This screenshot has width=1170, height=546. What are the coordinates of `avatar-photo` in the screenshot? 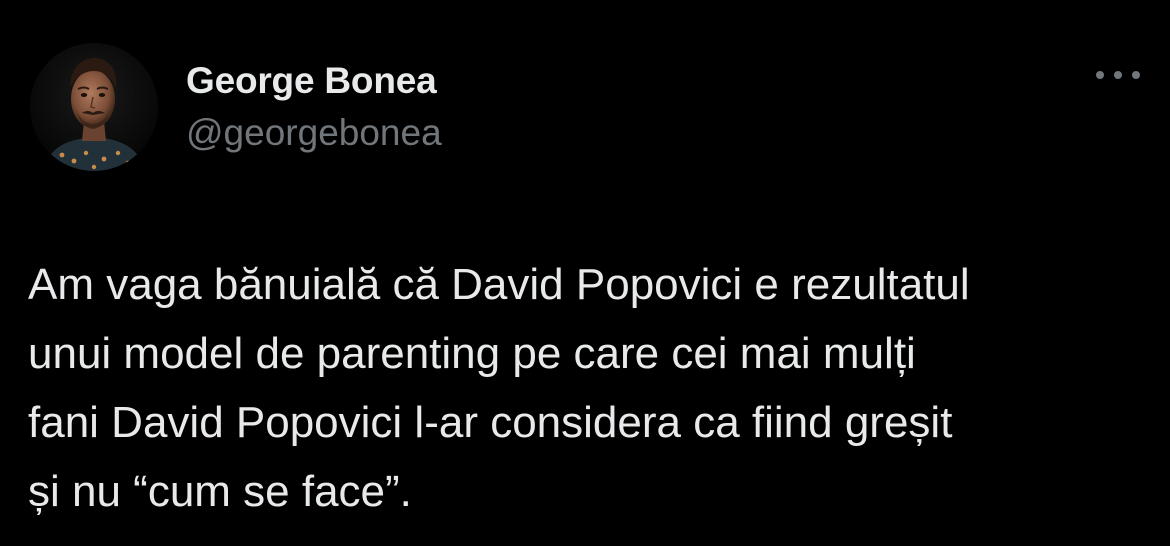 It's located at (94, 107).